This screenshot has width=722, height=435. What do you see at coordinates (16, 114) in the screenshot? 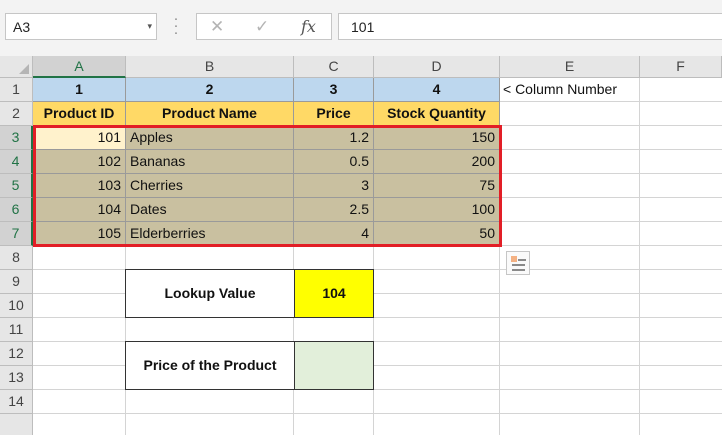
I see `row-header-2: 2` at bounding box center [16, 114].